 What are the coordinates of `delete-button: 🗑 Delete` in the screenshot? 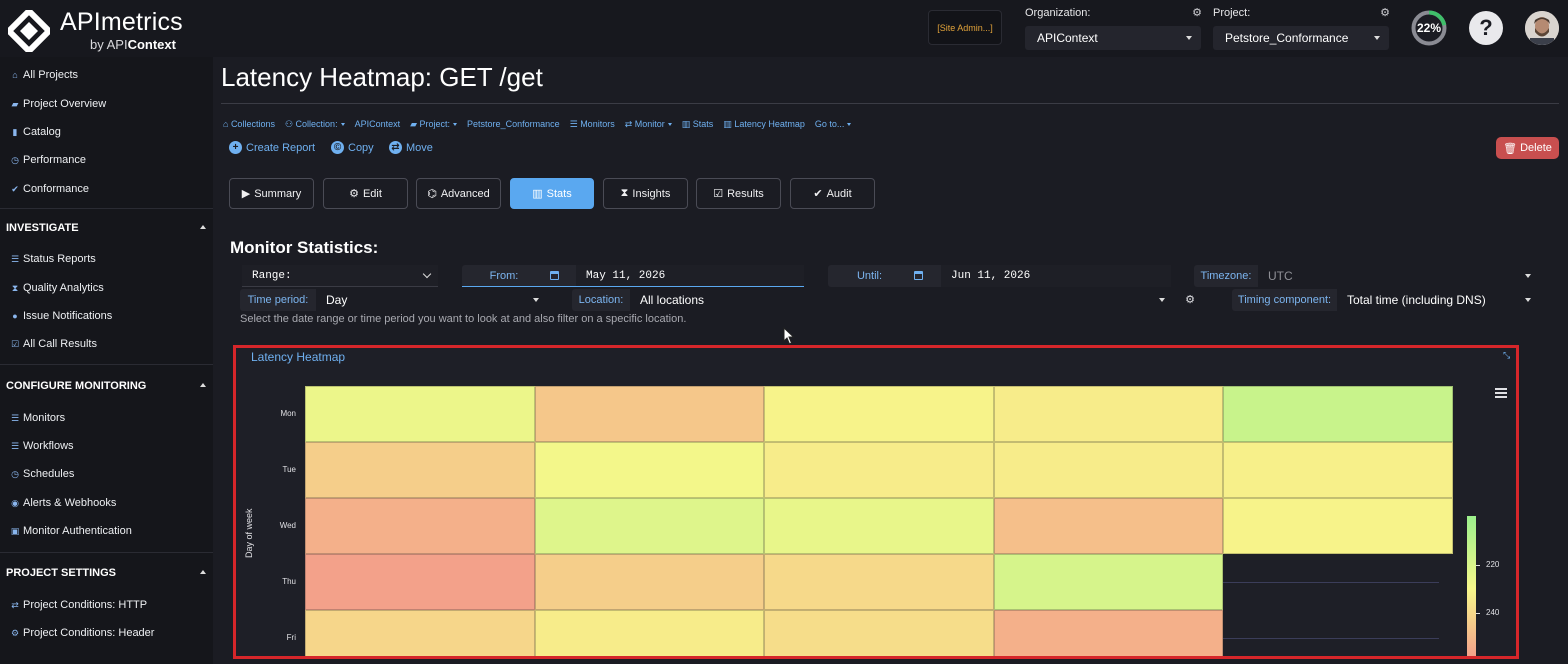 It's located at (1527, 148).